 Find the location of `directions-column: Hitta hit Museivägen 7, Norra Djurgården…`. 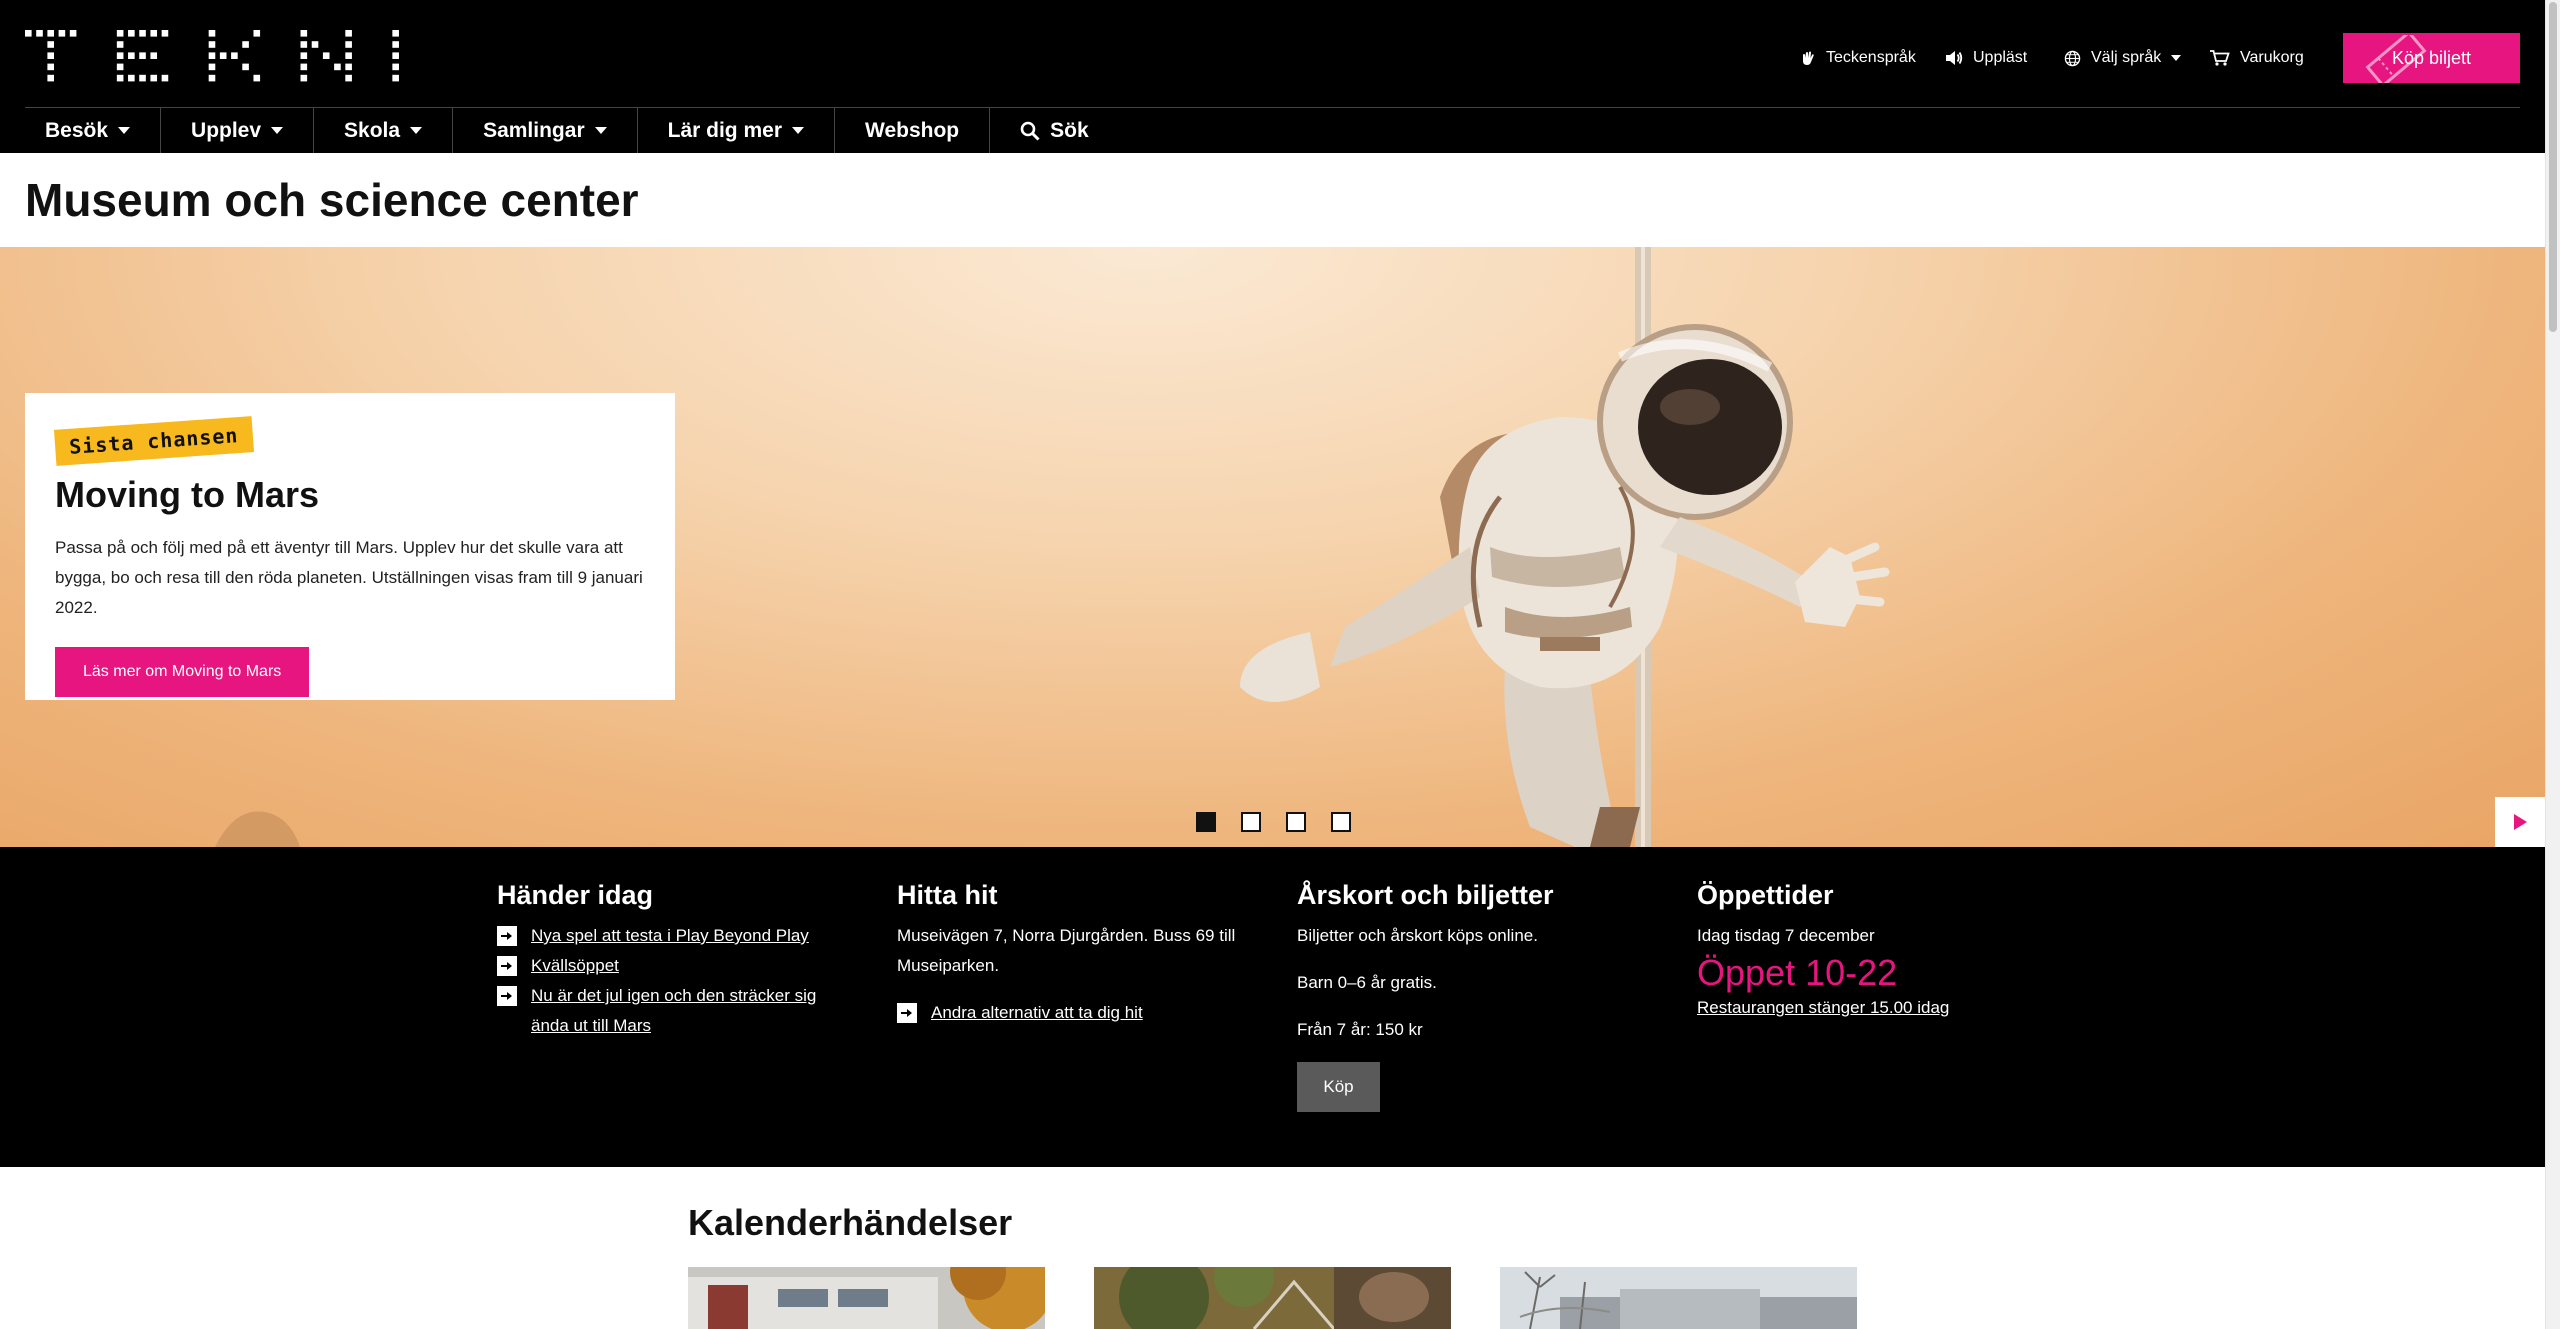

directions-column: Hitta hit Museivägen 7, Norra Djurgården… is located at coordinates (1067, 952).